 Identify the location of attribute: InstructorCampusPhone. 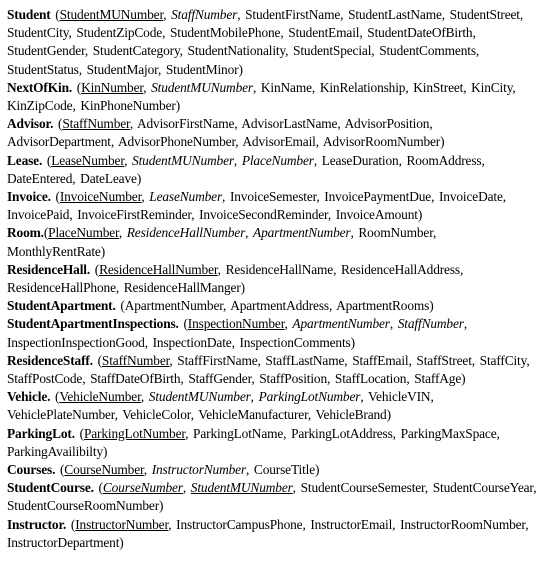
(239, 524).